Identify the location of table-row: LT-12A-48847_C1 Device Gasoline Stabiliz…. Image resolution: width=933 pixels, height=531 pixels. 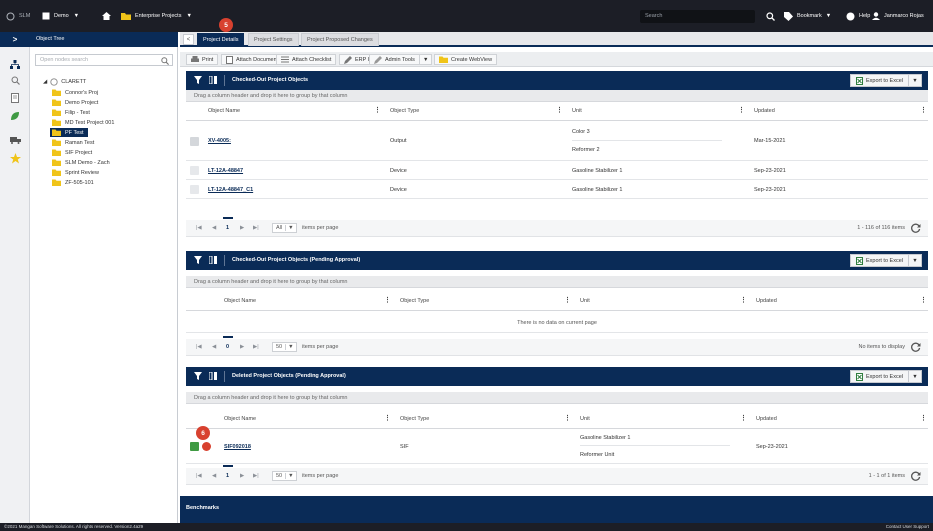
(557, 189).